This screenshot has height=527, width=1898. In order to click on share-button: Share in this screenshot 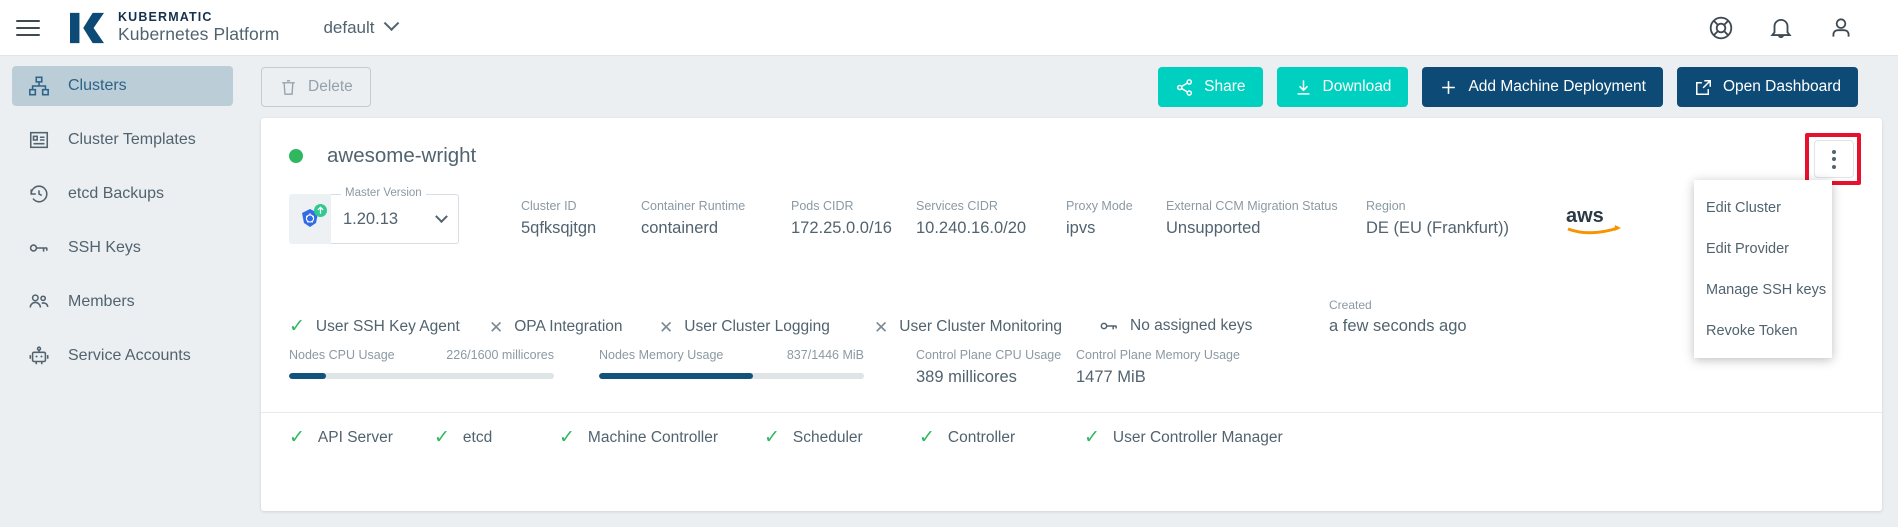, I will do `click(1210, 87)`.